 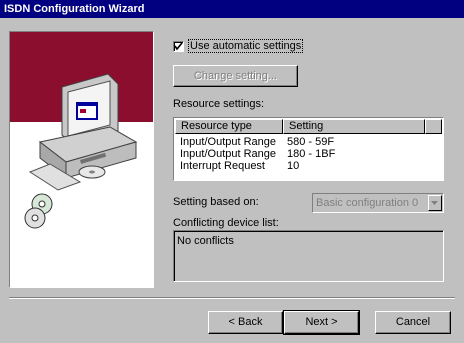 I want to click on setting-based-on-select: Basic configuration 0, so click(x=378, y=203).